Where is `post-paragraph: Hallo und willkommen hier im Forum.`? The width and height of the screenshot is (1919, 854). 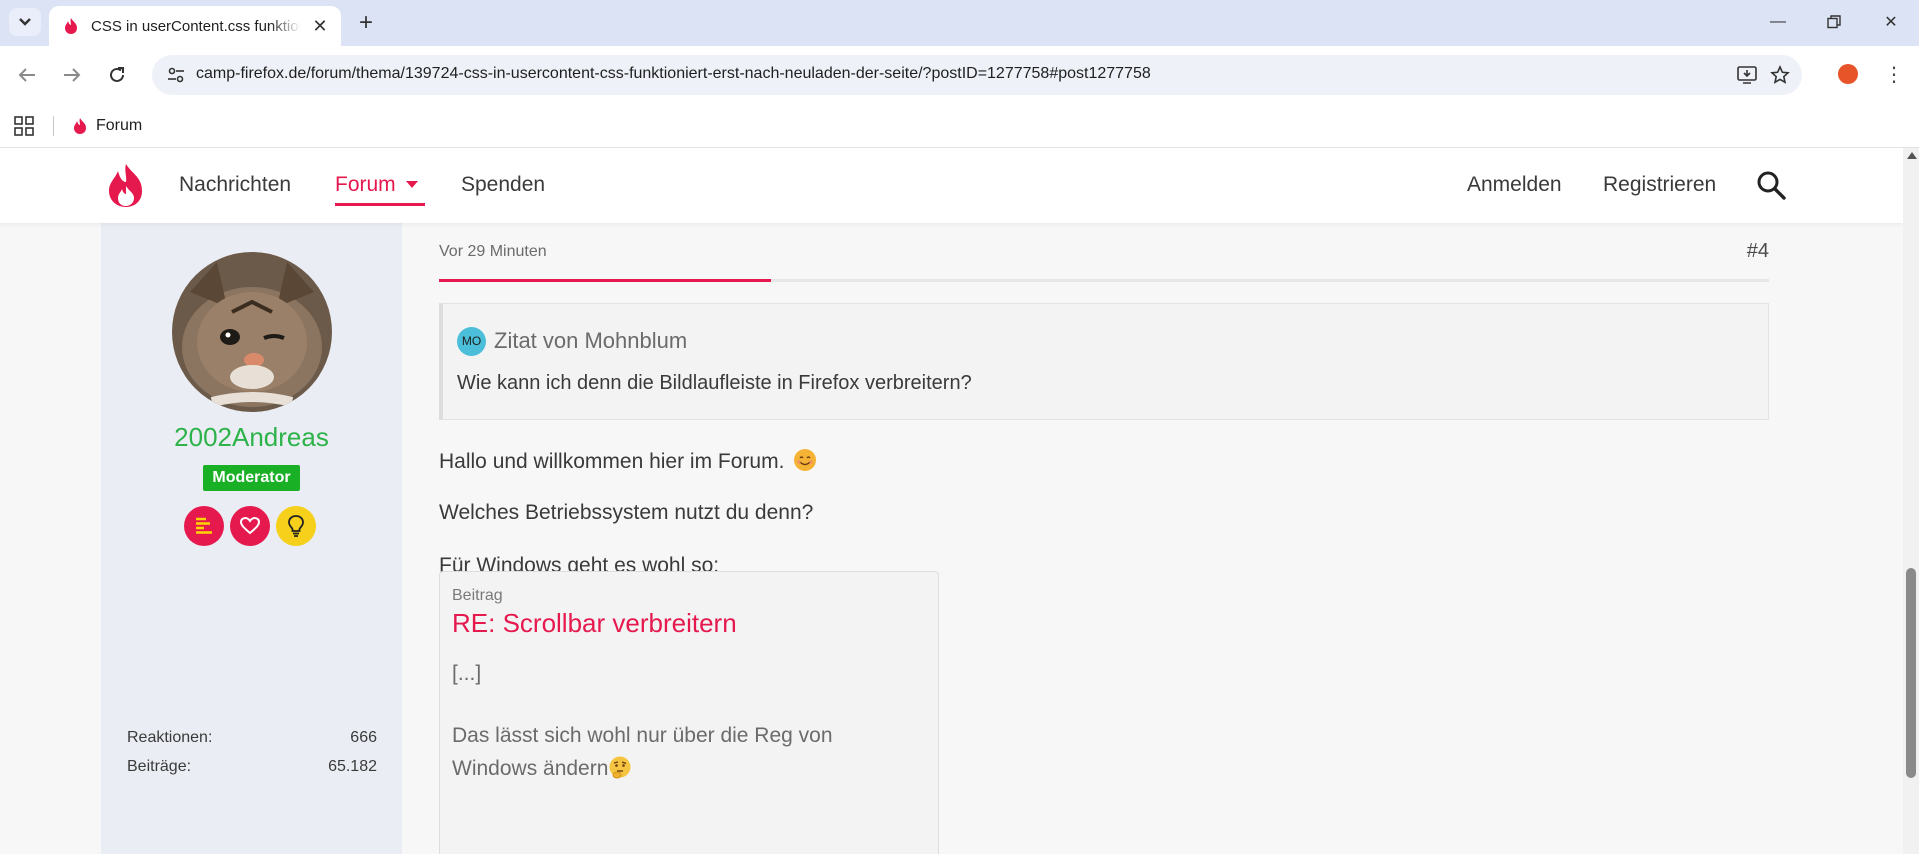 post-paragraph: Hallo und willkommen hier im Forum. is located at coordinates (628, 461).